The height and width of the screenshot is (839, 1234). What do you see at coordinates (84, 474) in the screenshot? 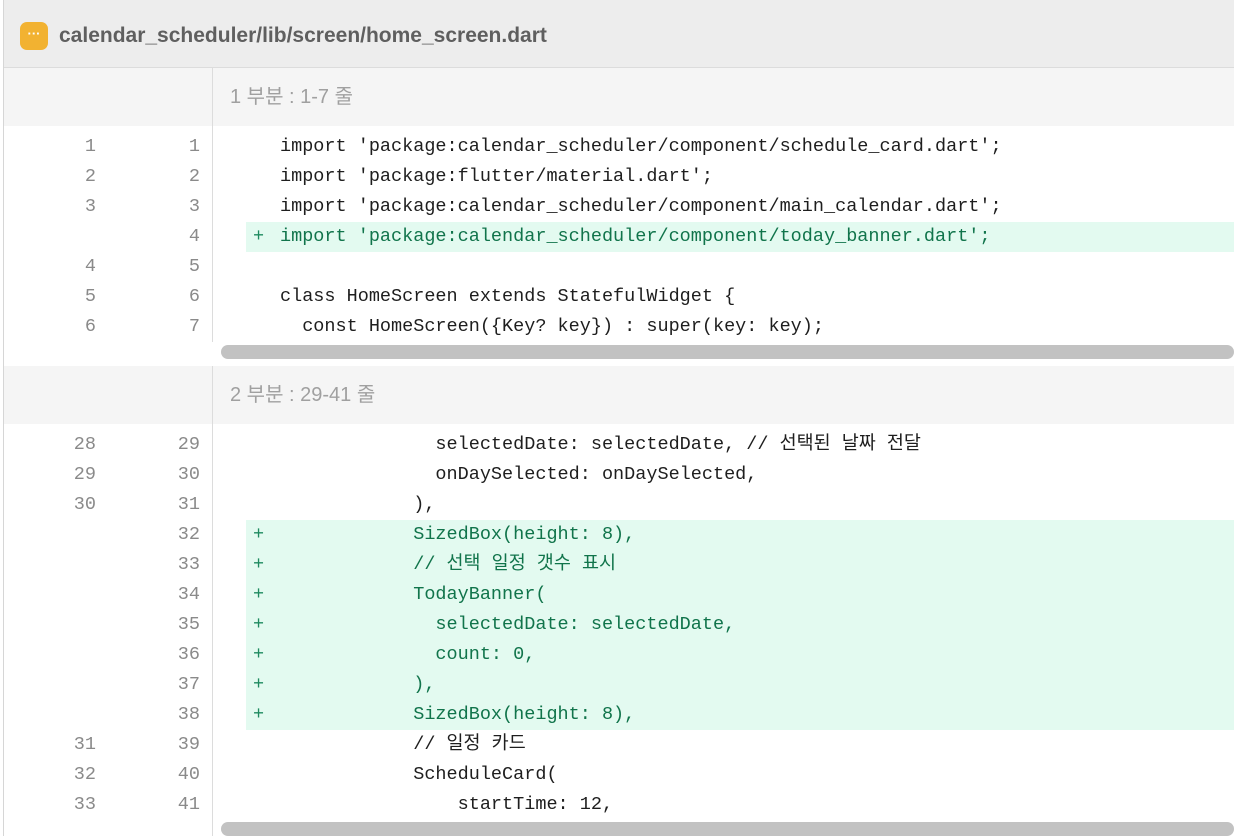
I see `old-line-number: 29` at bounding box center [84, 474].